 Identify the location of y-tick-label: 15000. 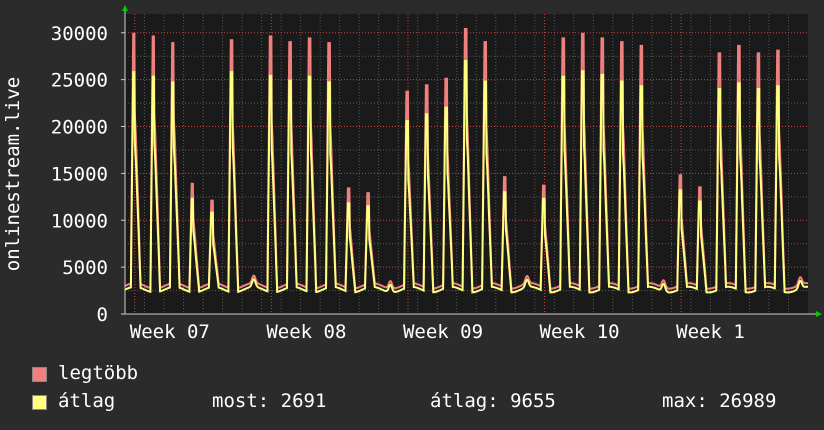
(79, 174).